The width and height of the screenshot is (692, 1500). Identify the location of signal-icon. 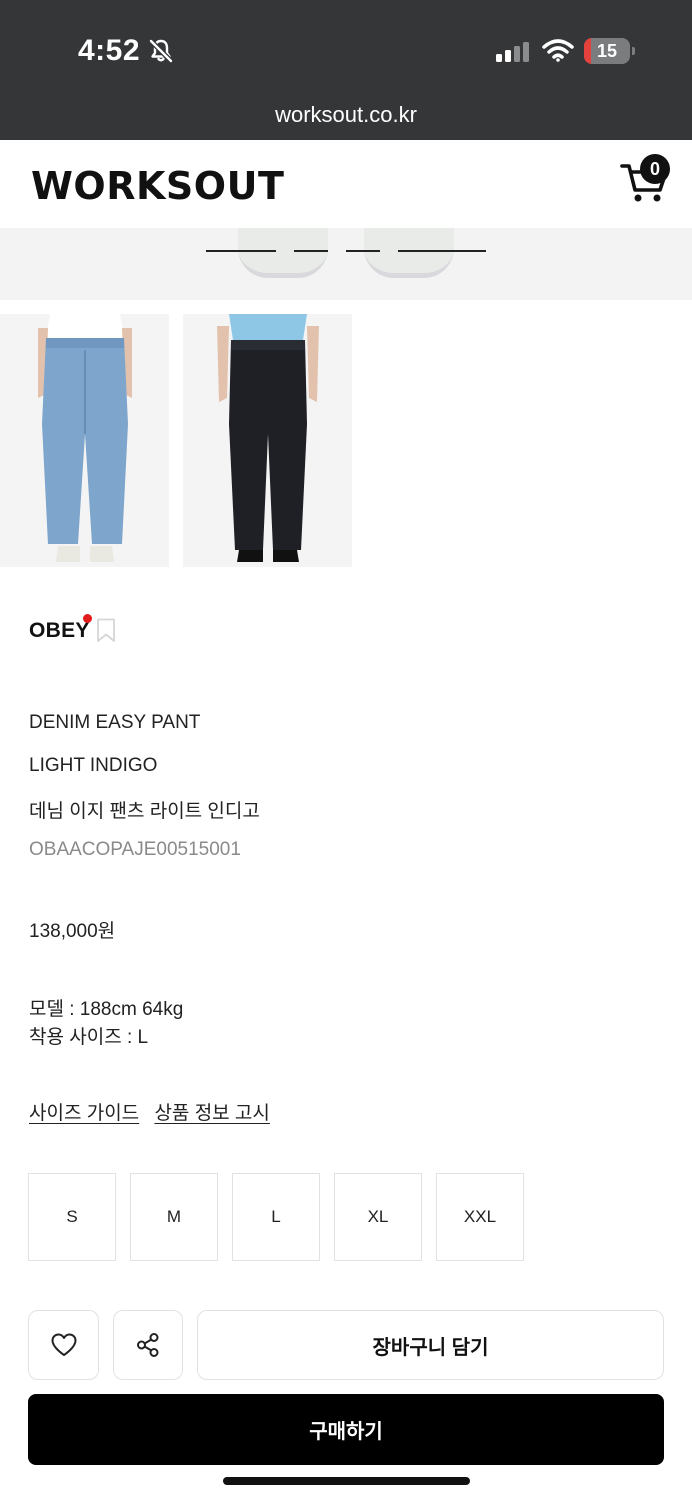
(512, 52).